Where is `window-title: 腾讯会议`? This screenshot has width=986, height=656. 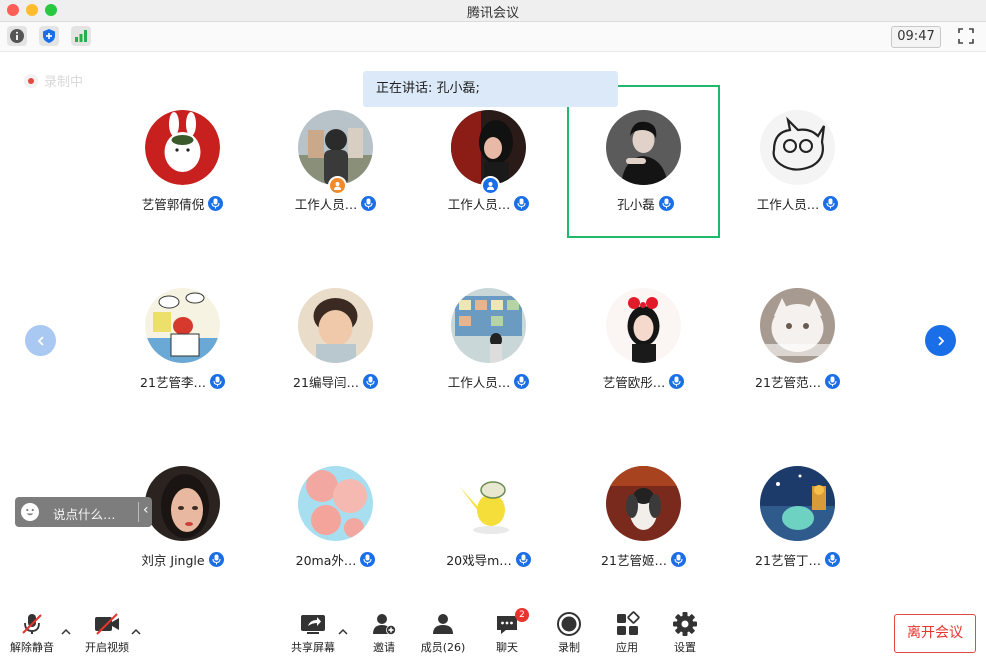
window-title: 腾讯会议 is located at coordinates (492, 13).